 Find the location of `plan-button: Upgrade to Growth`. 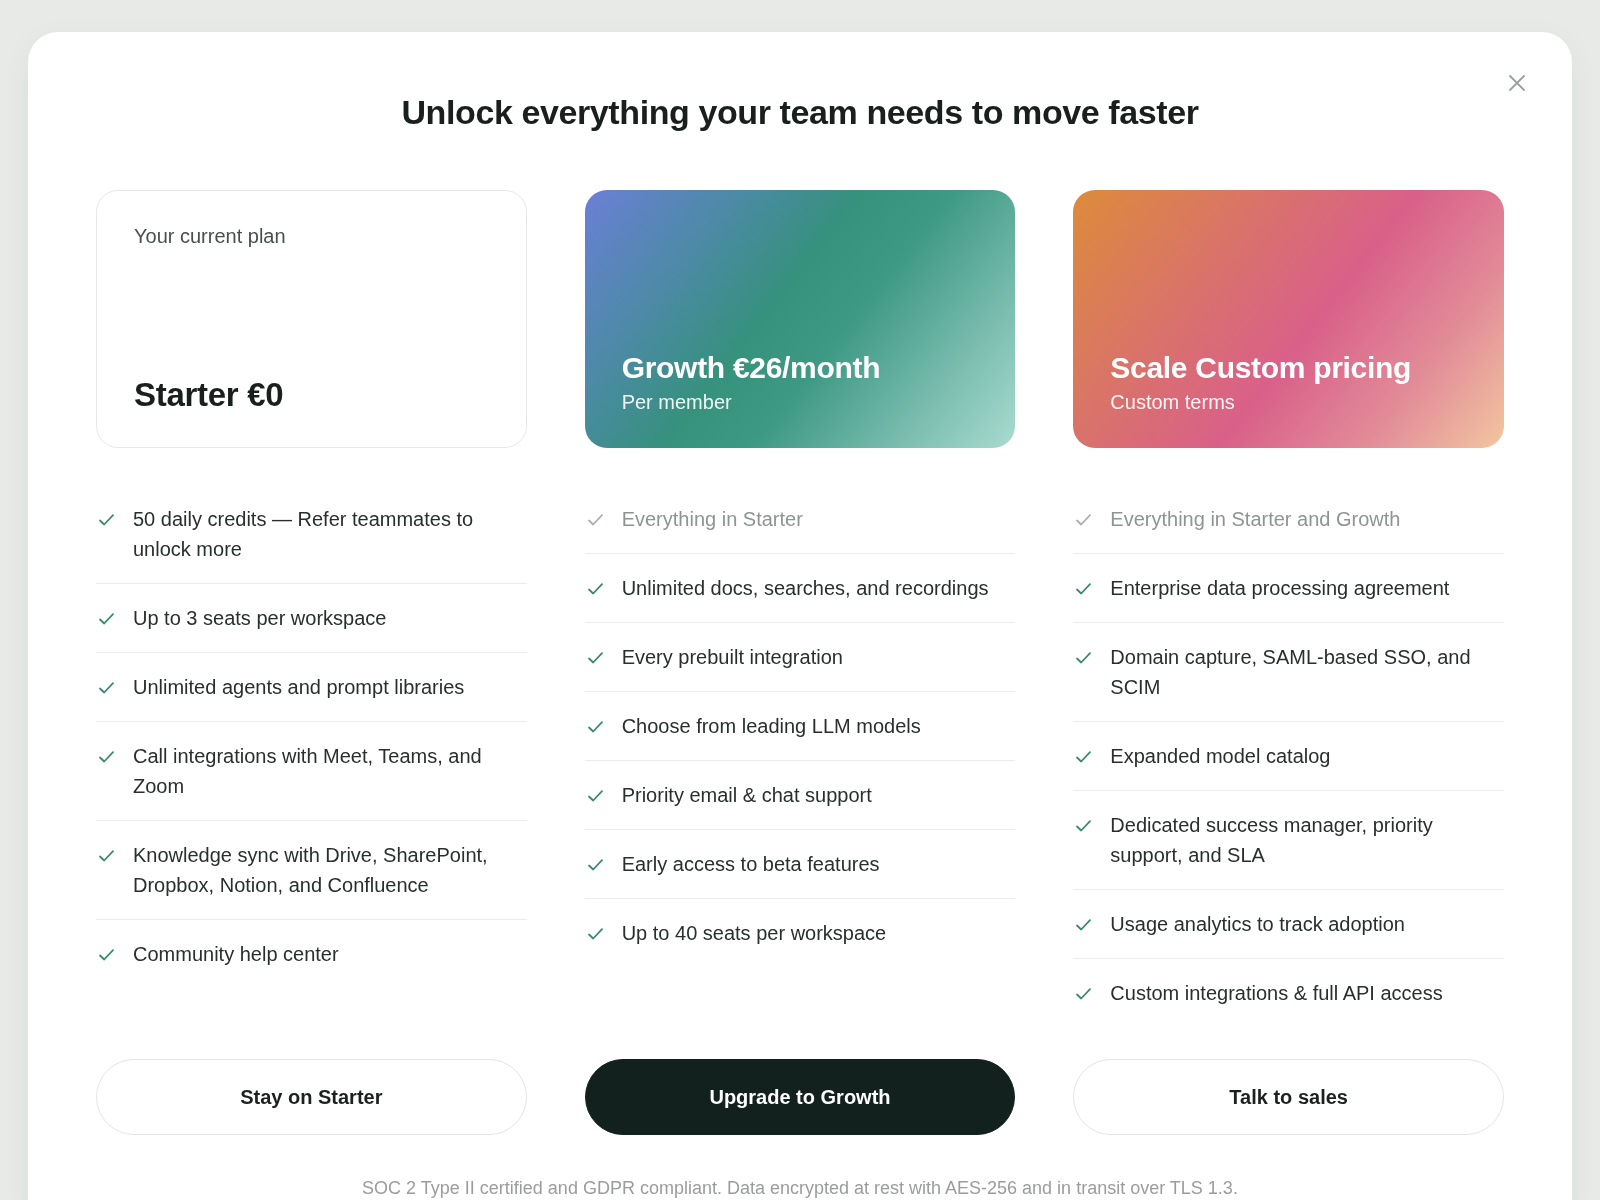

plan-button: Upgrade to Growth is located at coordinates (800, 1097).